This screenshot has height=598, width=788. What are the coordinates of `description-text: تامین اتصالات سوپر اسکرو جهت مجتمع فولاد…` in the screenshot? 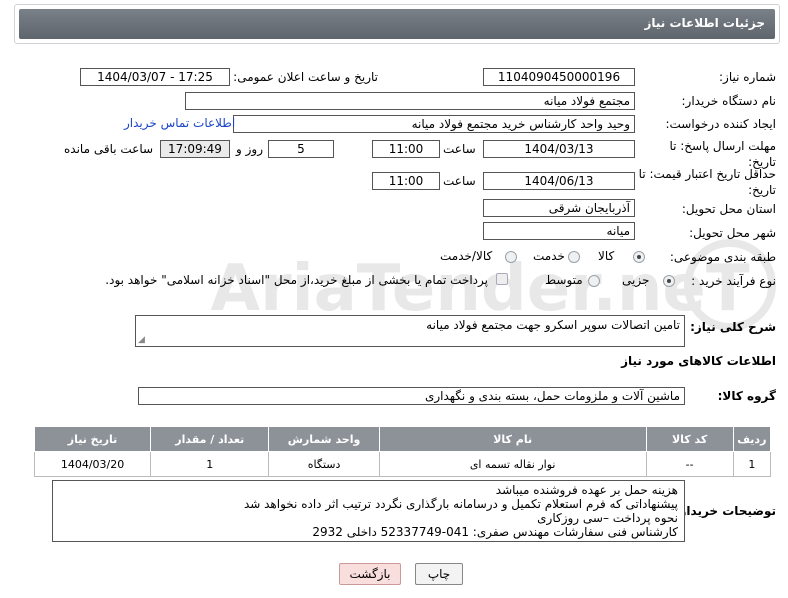 It's located at (553, 325).